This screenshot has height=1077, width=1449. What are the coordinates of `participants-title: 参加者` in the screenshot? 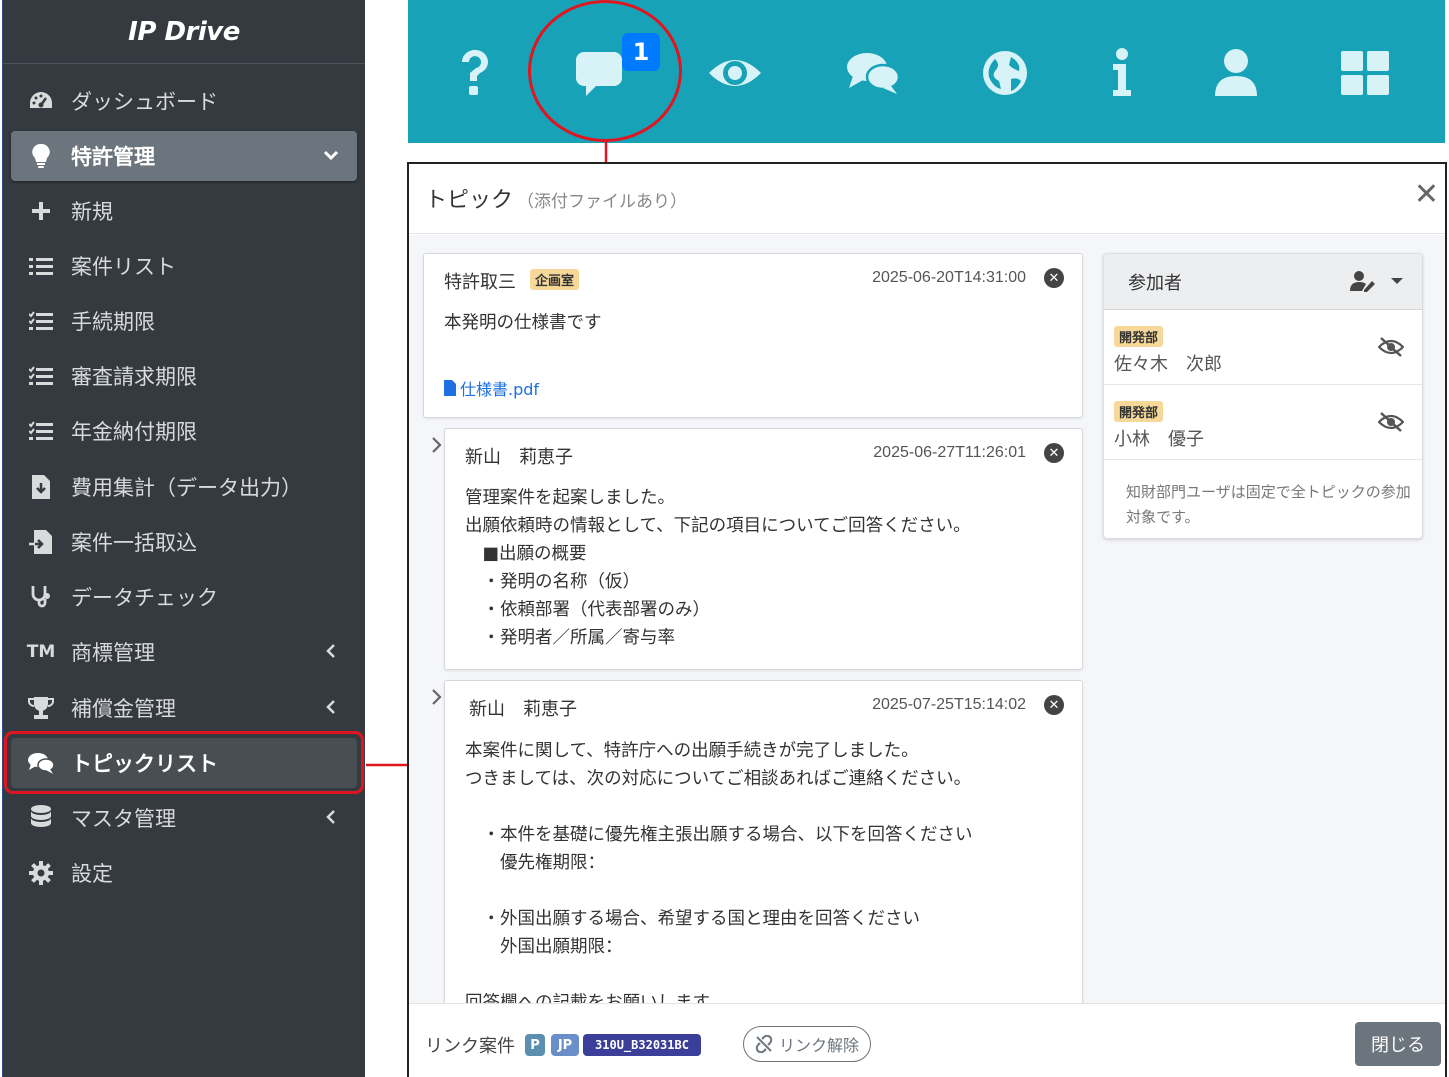 It's located at (1155, 283).